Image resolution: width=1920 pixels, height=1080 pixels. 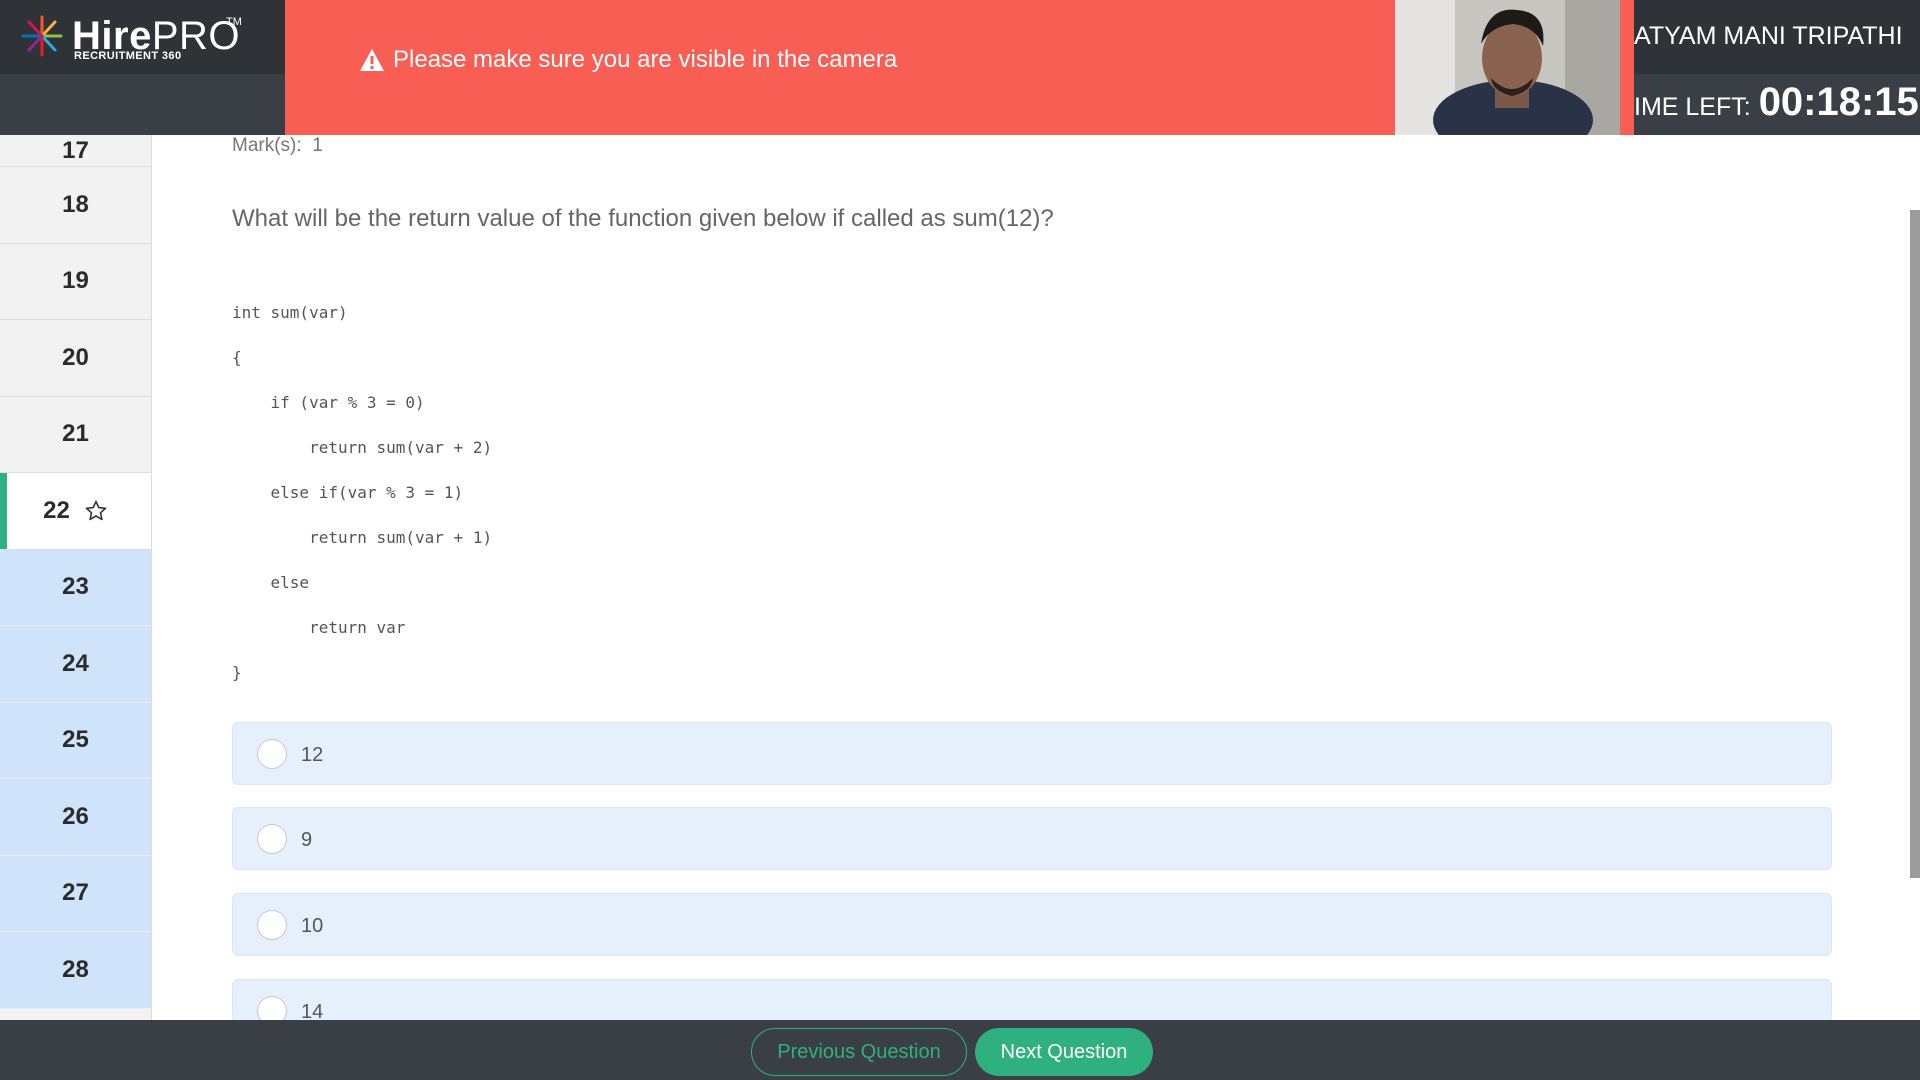 What do you see at coordinates (312, 1010) in the screenshot?
I see `option-label: 14` at bounding box center [312, 1010].